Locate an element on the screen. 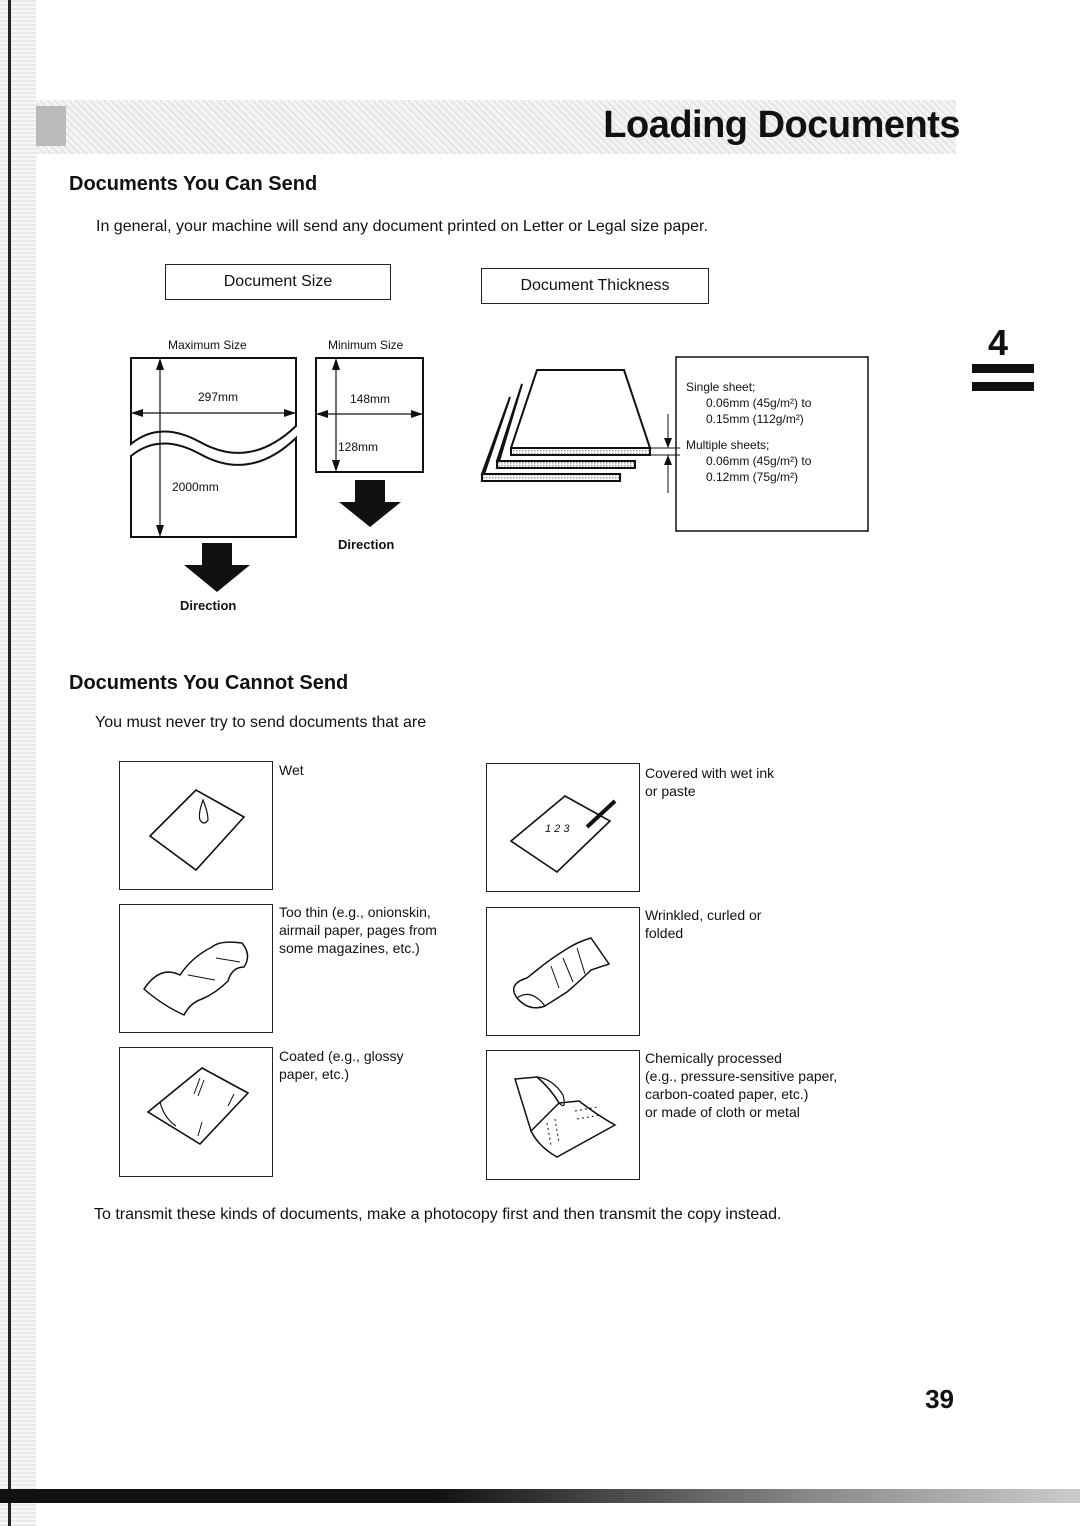  chemical-item-line: Chemically processed is located at coordinates (713, 1058).